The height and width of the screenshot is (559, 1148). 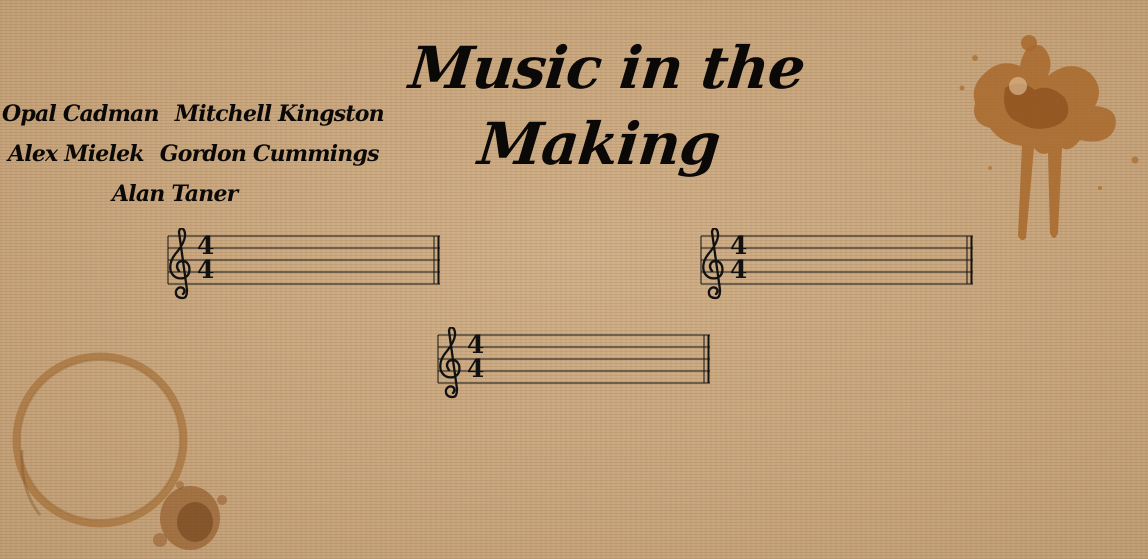 I want to click on credit-name: Opal Cadman, so click(x=81, y=114).